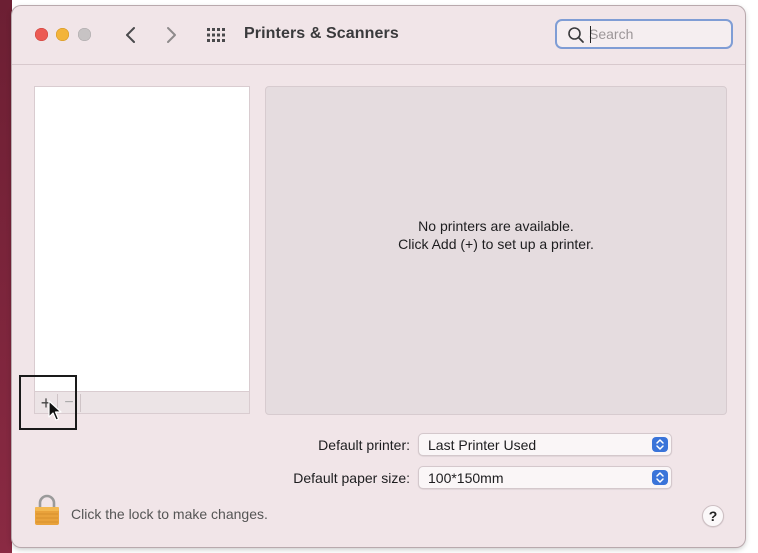  I want to click on paper-size-popup: 100*150mm, so click(545, 477).